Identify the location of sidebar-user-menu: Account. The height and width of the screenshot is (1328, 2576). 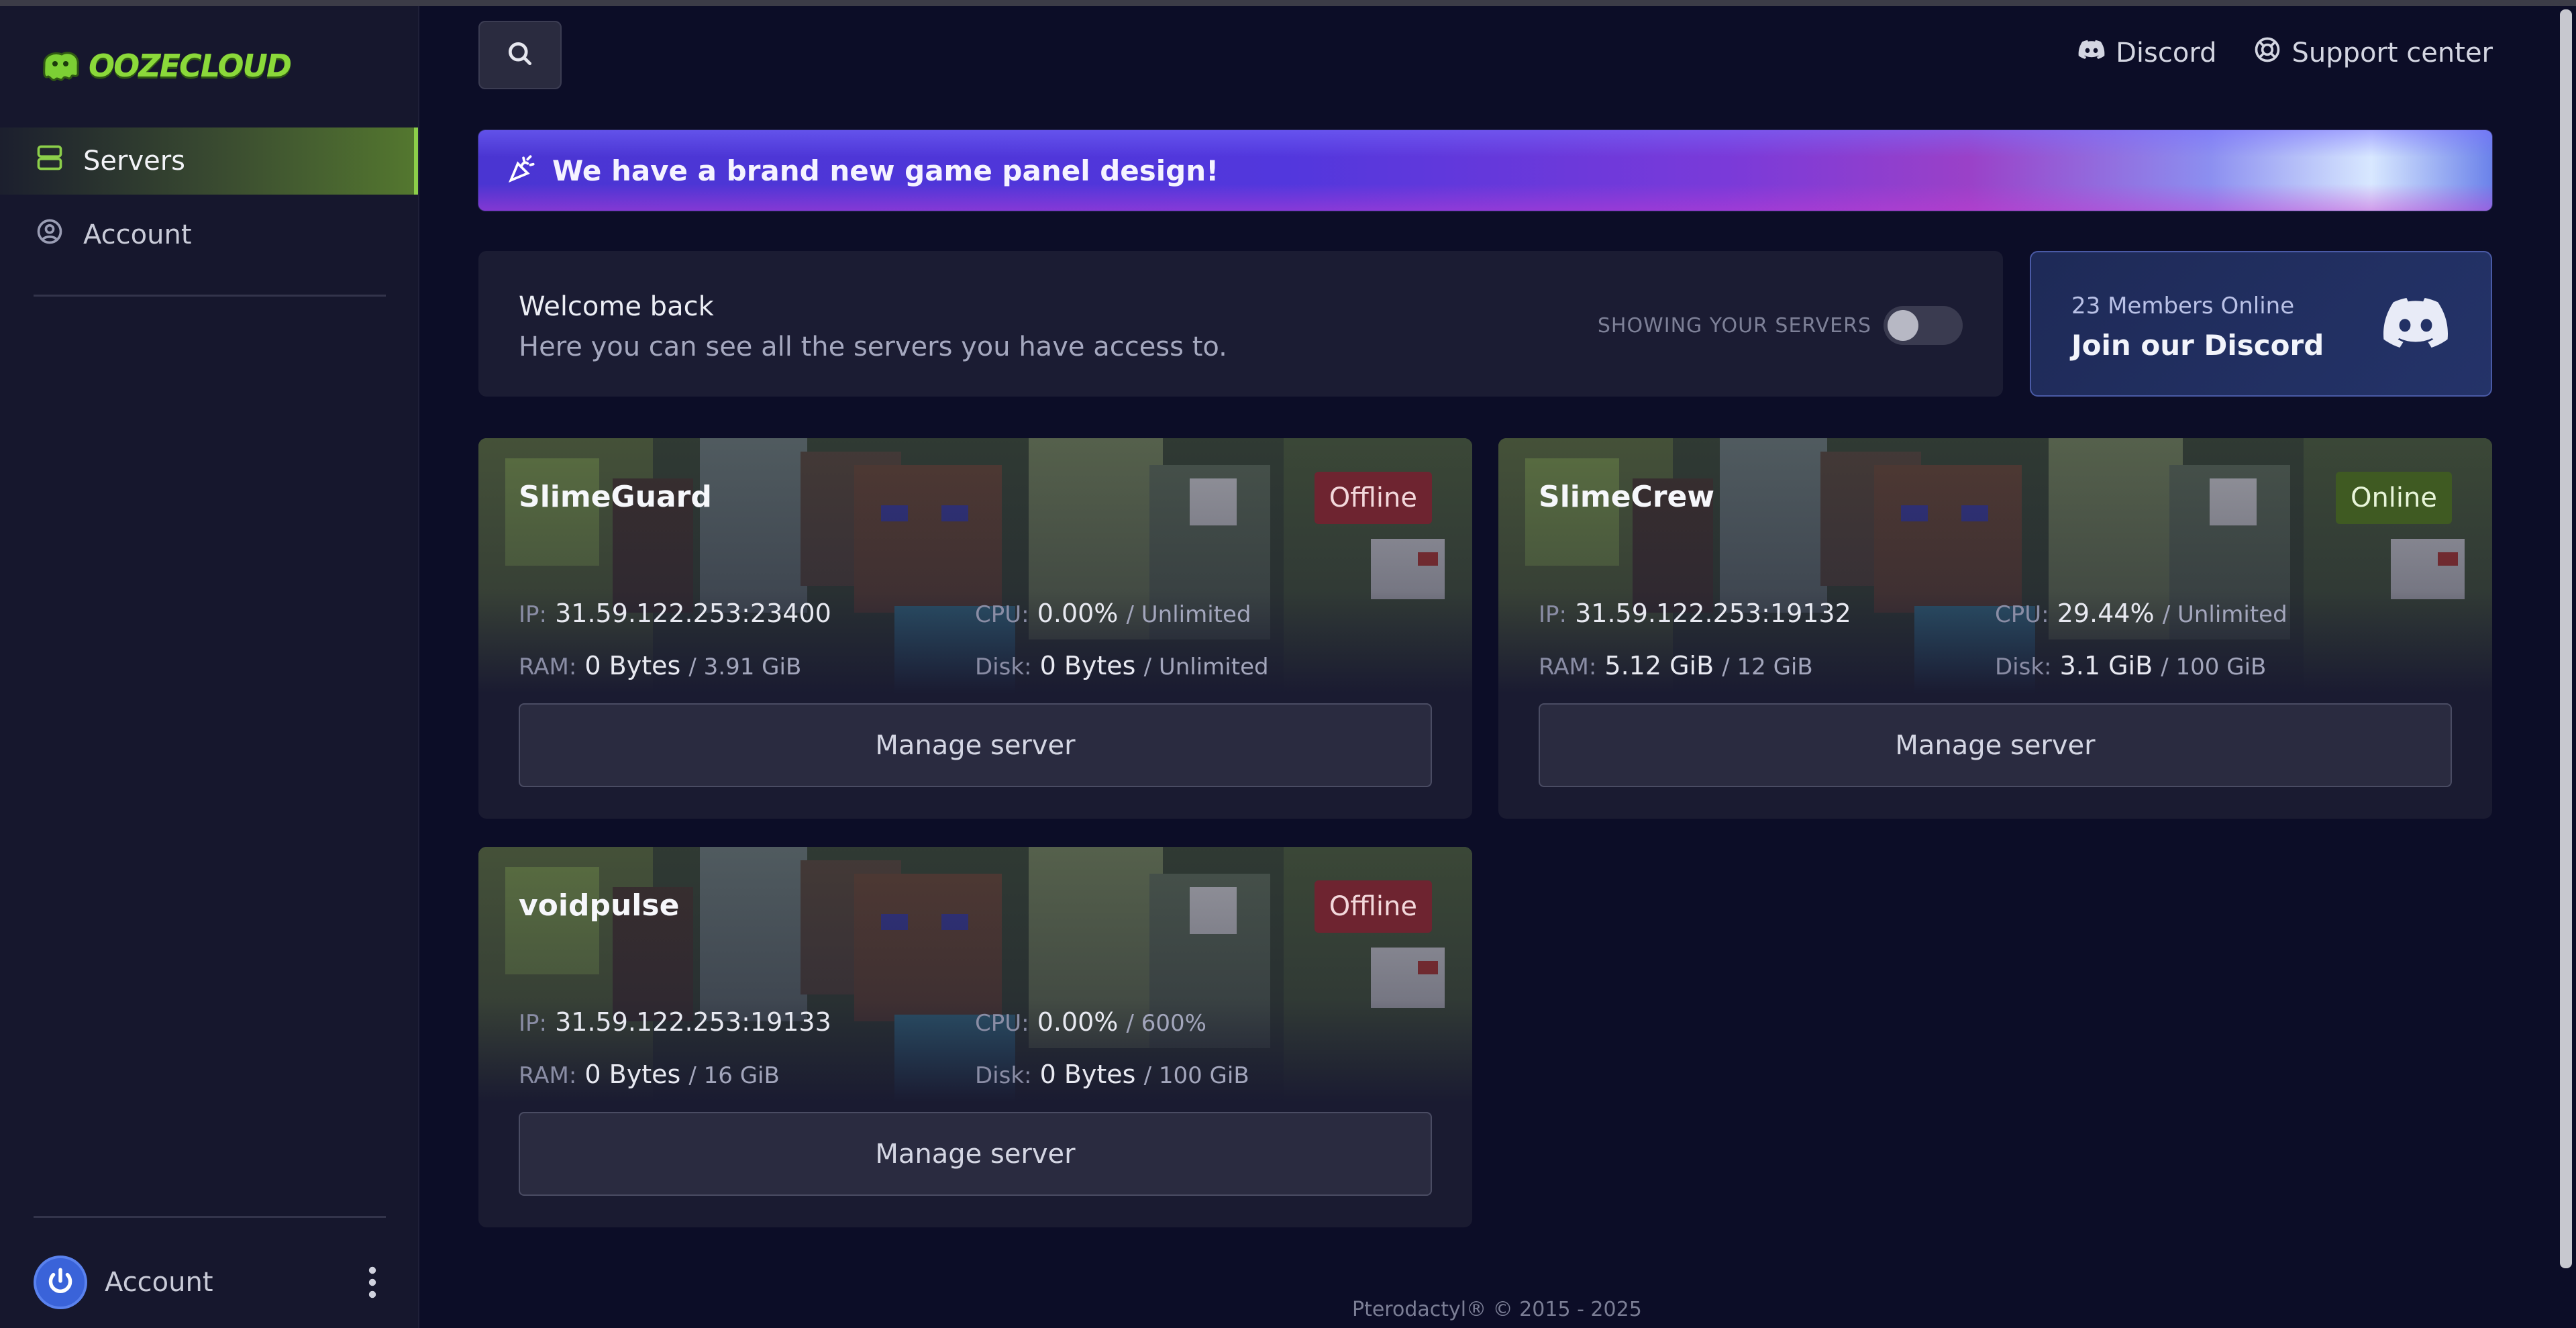
(210, 1282).